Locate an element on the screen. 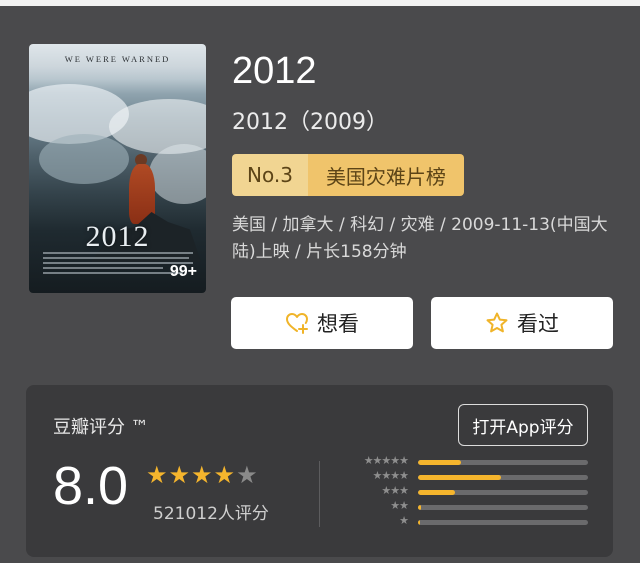 The image size is (640, 563). distribution-row: ★★★★ is located at coordinates (467, 477).